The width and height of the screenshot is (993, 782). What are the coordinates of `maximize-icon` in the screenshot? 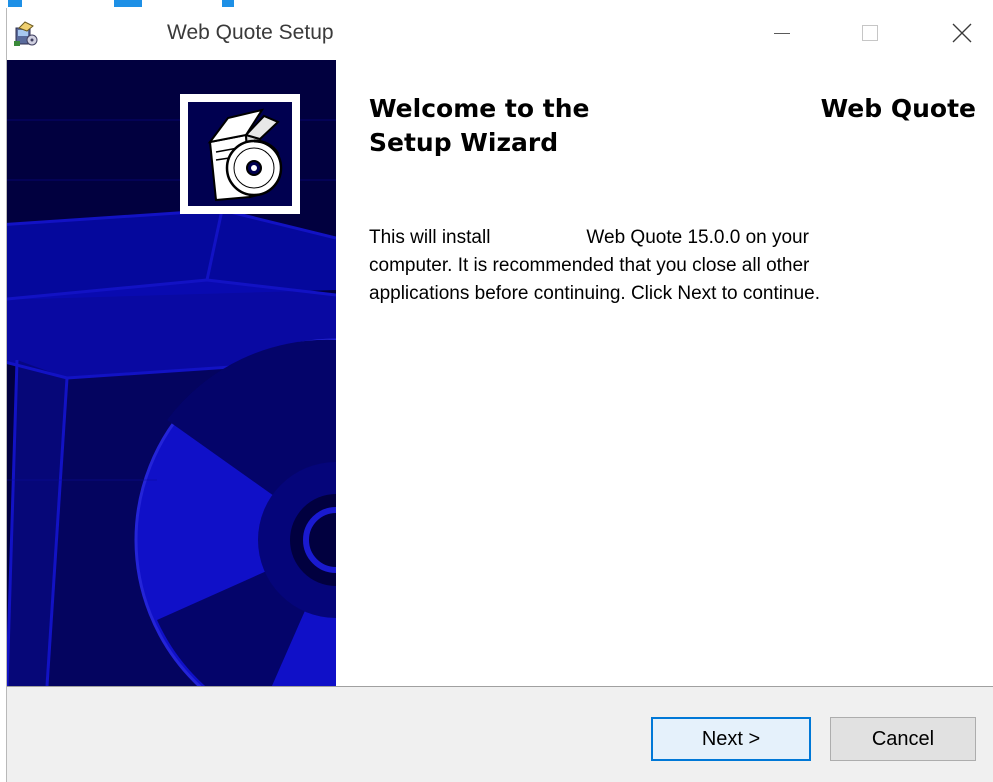 It's located at (870, 33).